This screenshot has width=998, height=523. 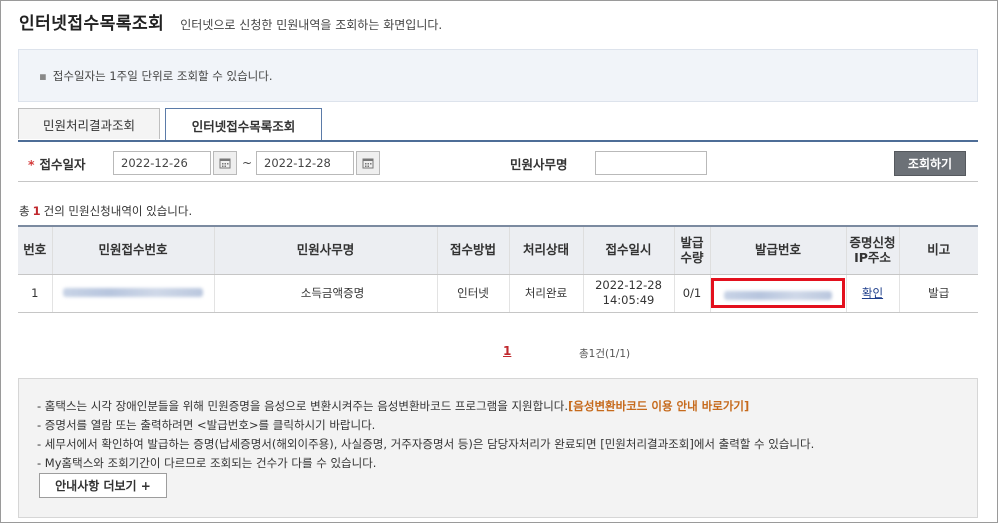 I want to click on page-header: 인터넷접수목록조회 인터넷으로 신청한 민원내역을 조회하는 화면입니다., so click(x=231, y=21).